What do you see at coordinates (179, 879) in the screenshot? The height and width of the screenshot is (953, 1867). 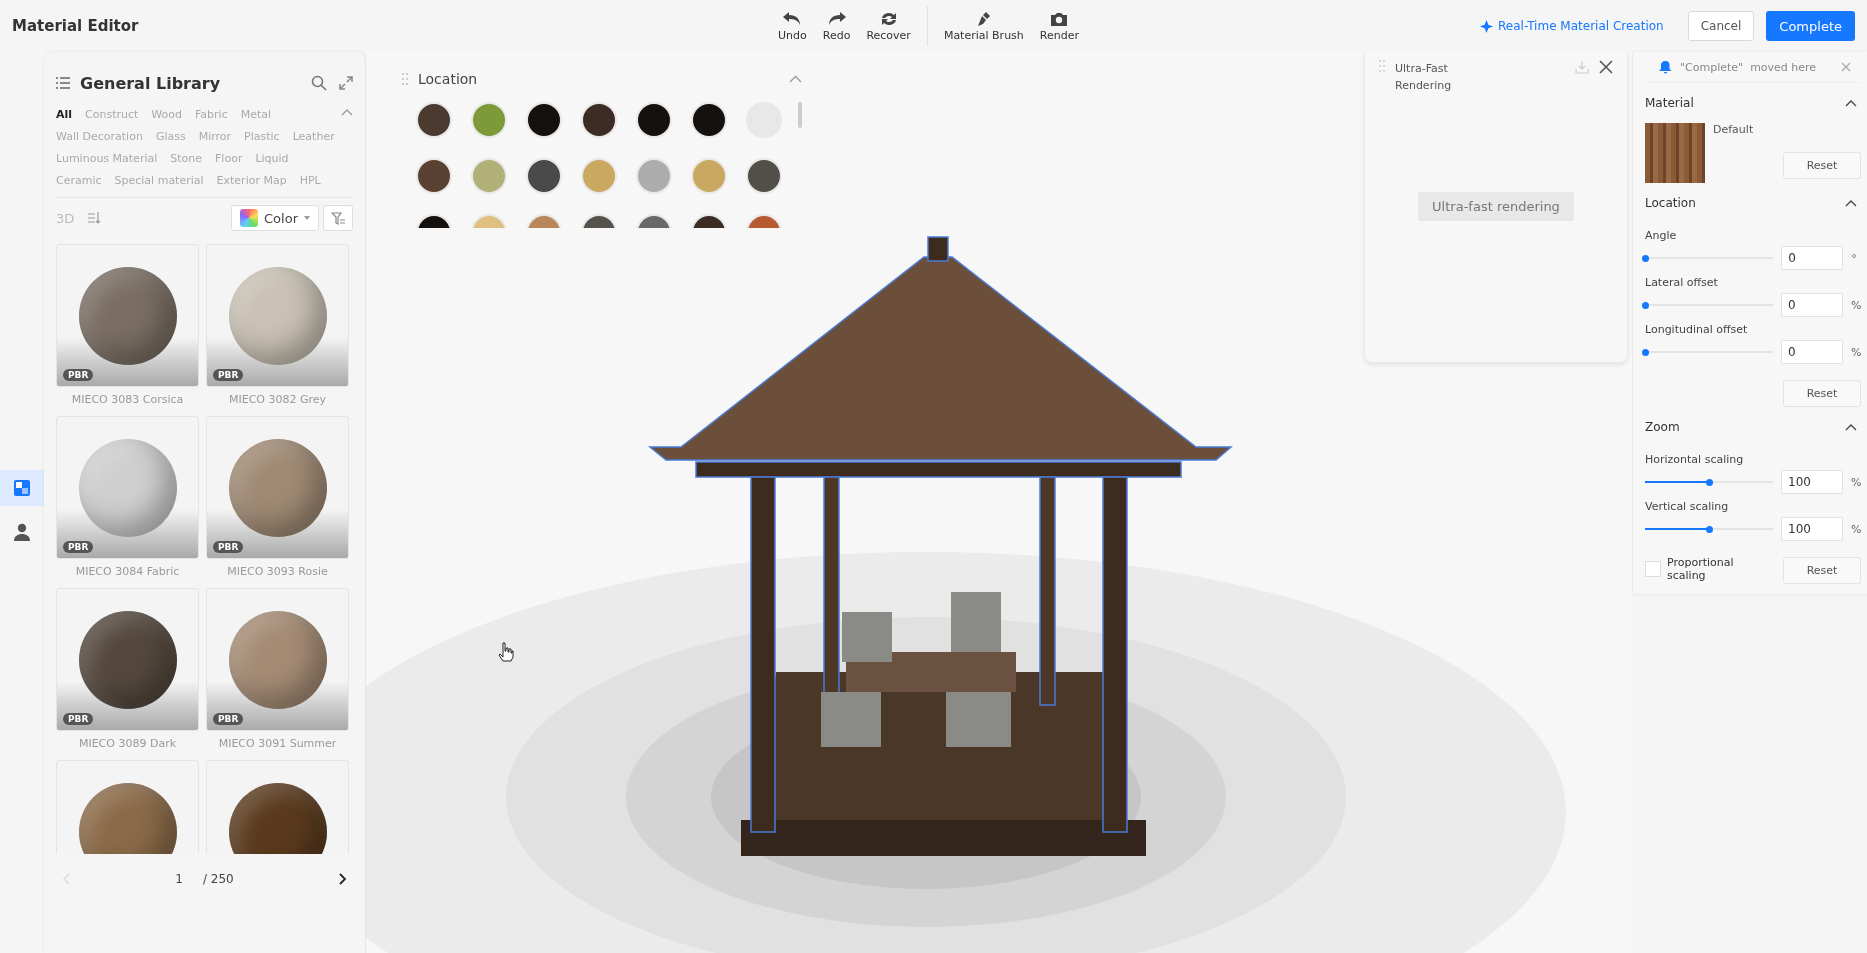 I see `page-number: 1` at bounding box center [179, 879].